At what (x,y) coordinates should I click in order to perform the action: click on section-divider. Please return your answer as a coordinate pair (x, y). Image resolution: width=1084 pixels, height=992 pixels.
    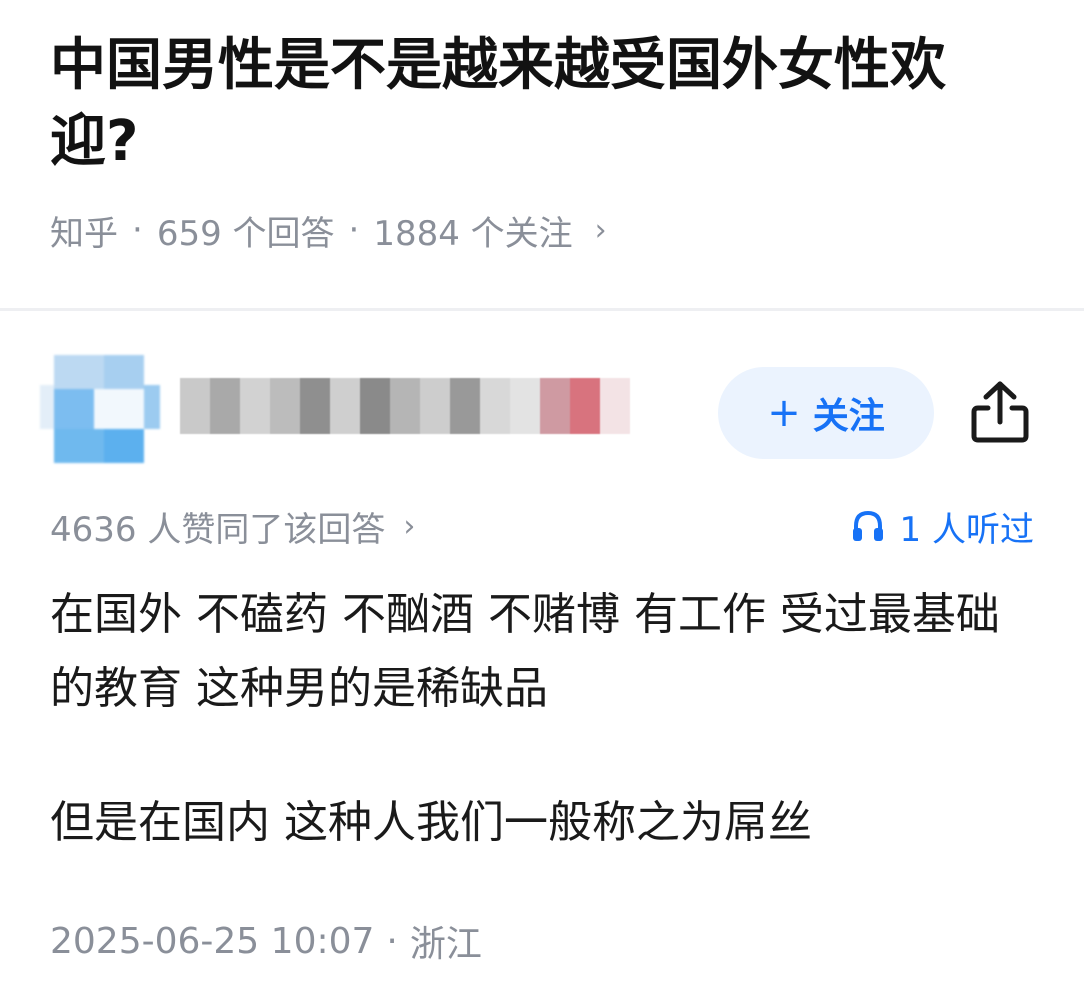
    Looking at the image, I should click on (542, 309).